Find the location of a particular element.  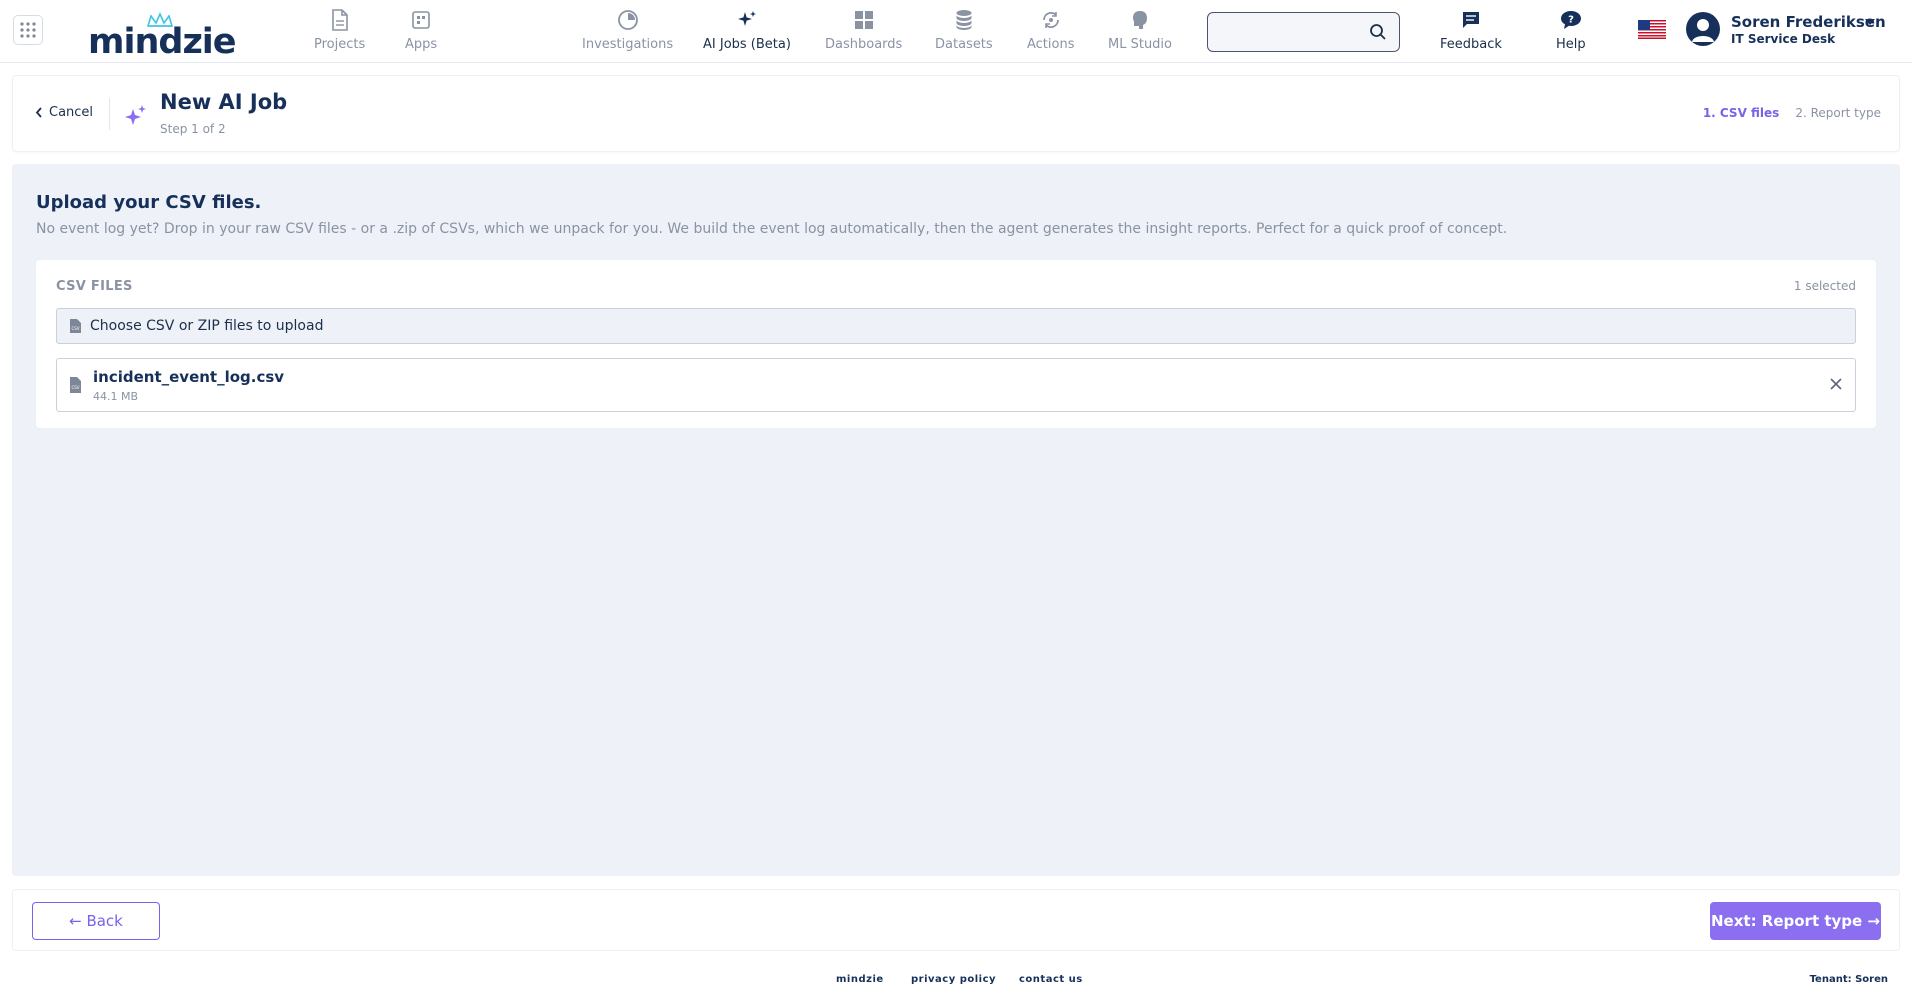

nav-apps: Apps is located at coordinates (421, 31).